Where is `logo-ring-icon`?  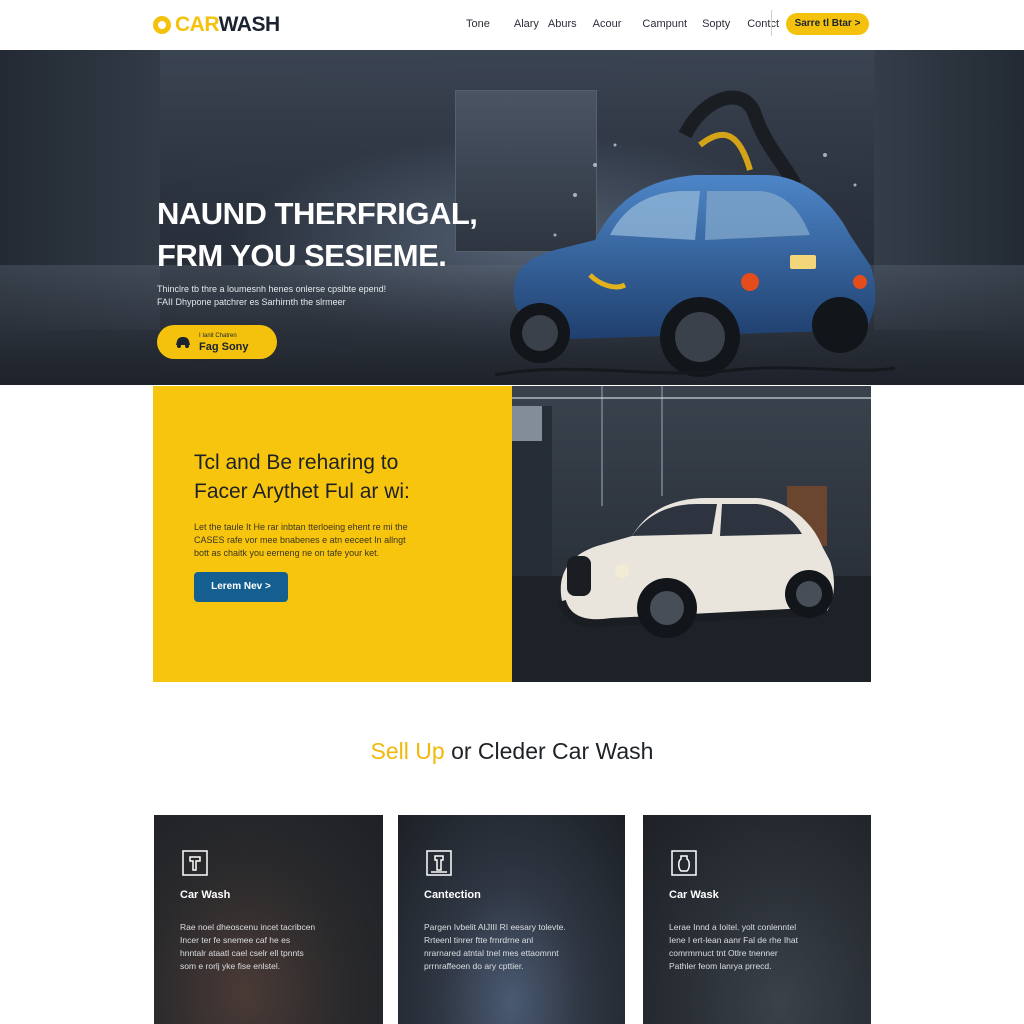
logo-ring-icon is located at coordinates (162, 25).